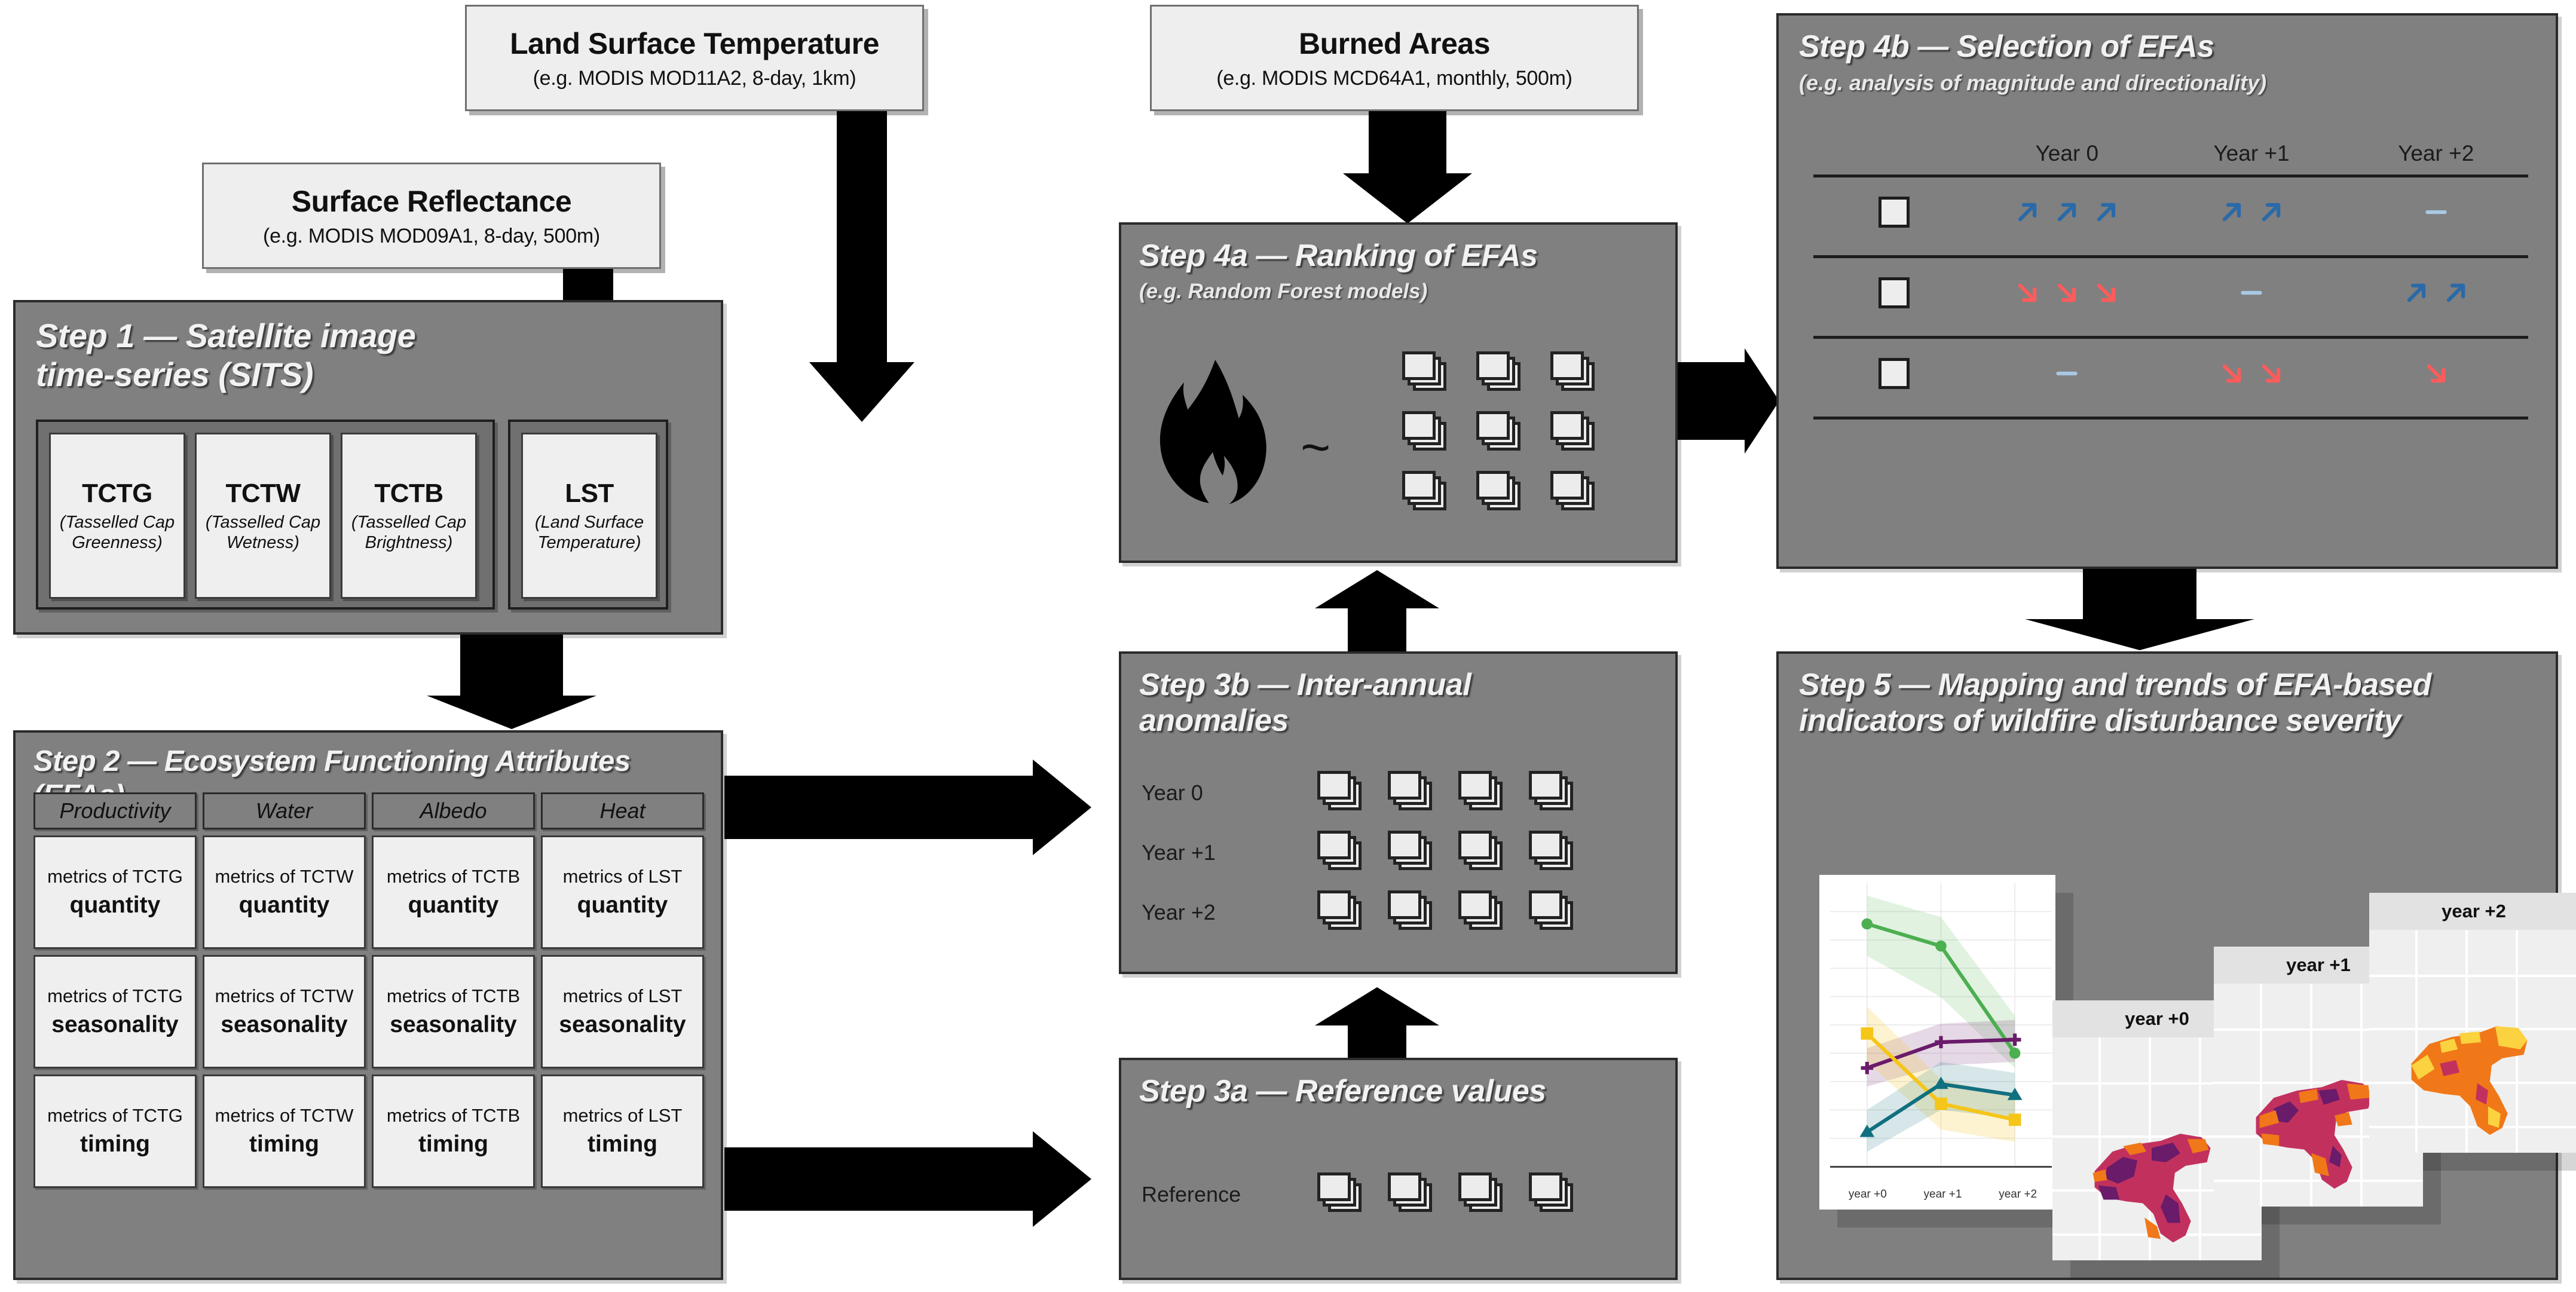  Describe the element at coordinates (1316, 447) in the screenshot. I see `similarity-operator: ~` at that location.